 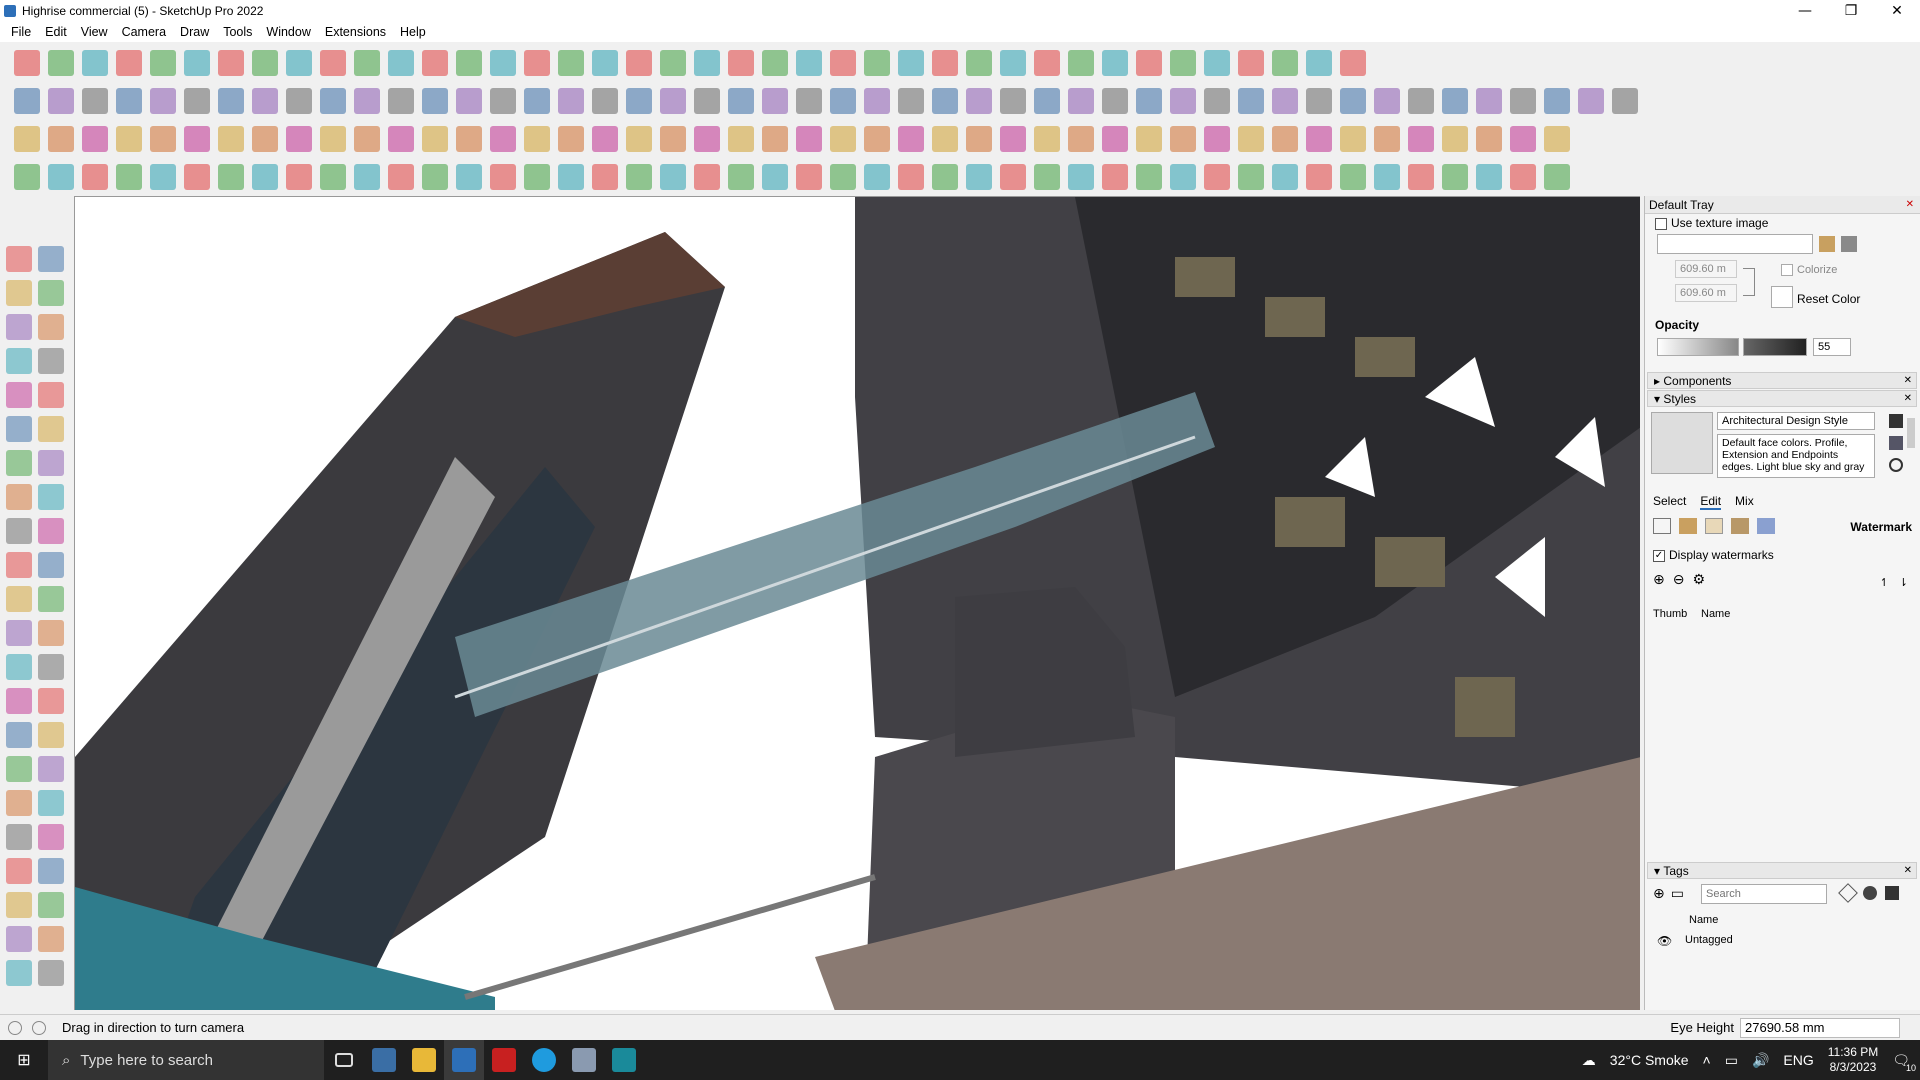 What do you see at coordinates (1735, 244) in the screenshot?
I see `texture-path-input` at bounding box center [1735, 244].